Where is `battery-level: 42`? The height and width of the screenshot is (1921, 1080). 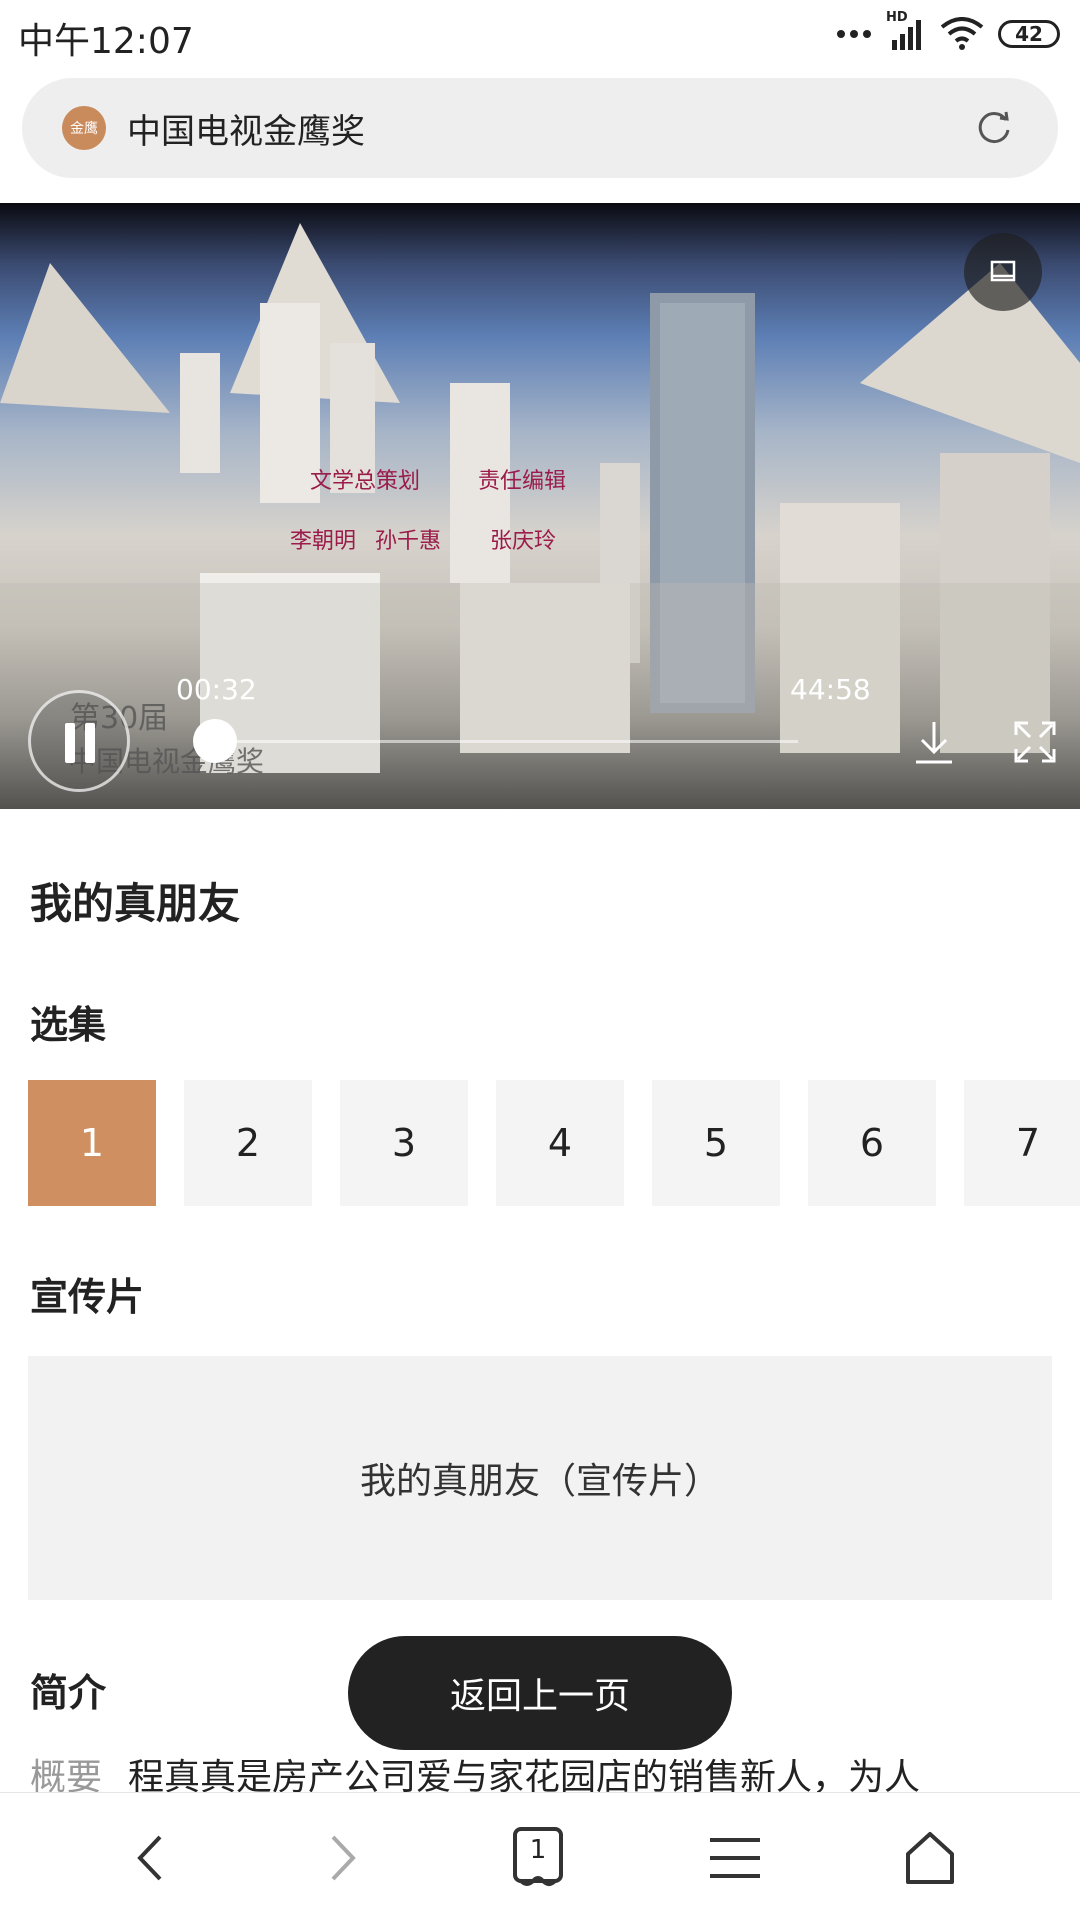 battery-level: 42 is located at coordinates (1029, 34).